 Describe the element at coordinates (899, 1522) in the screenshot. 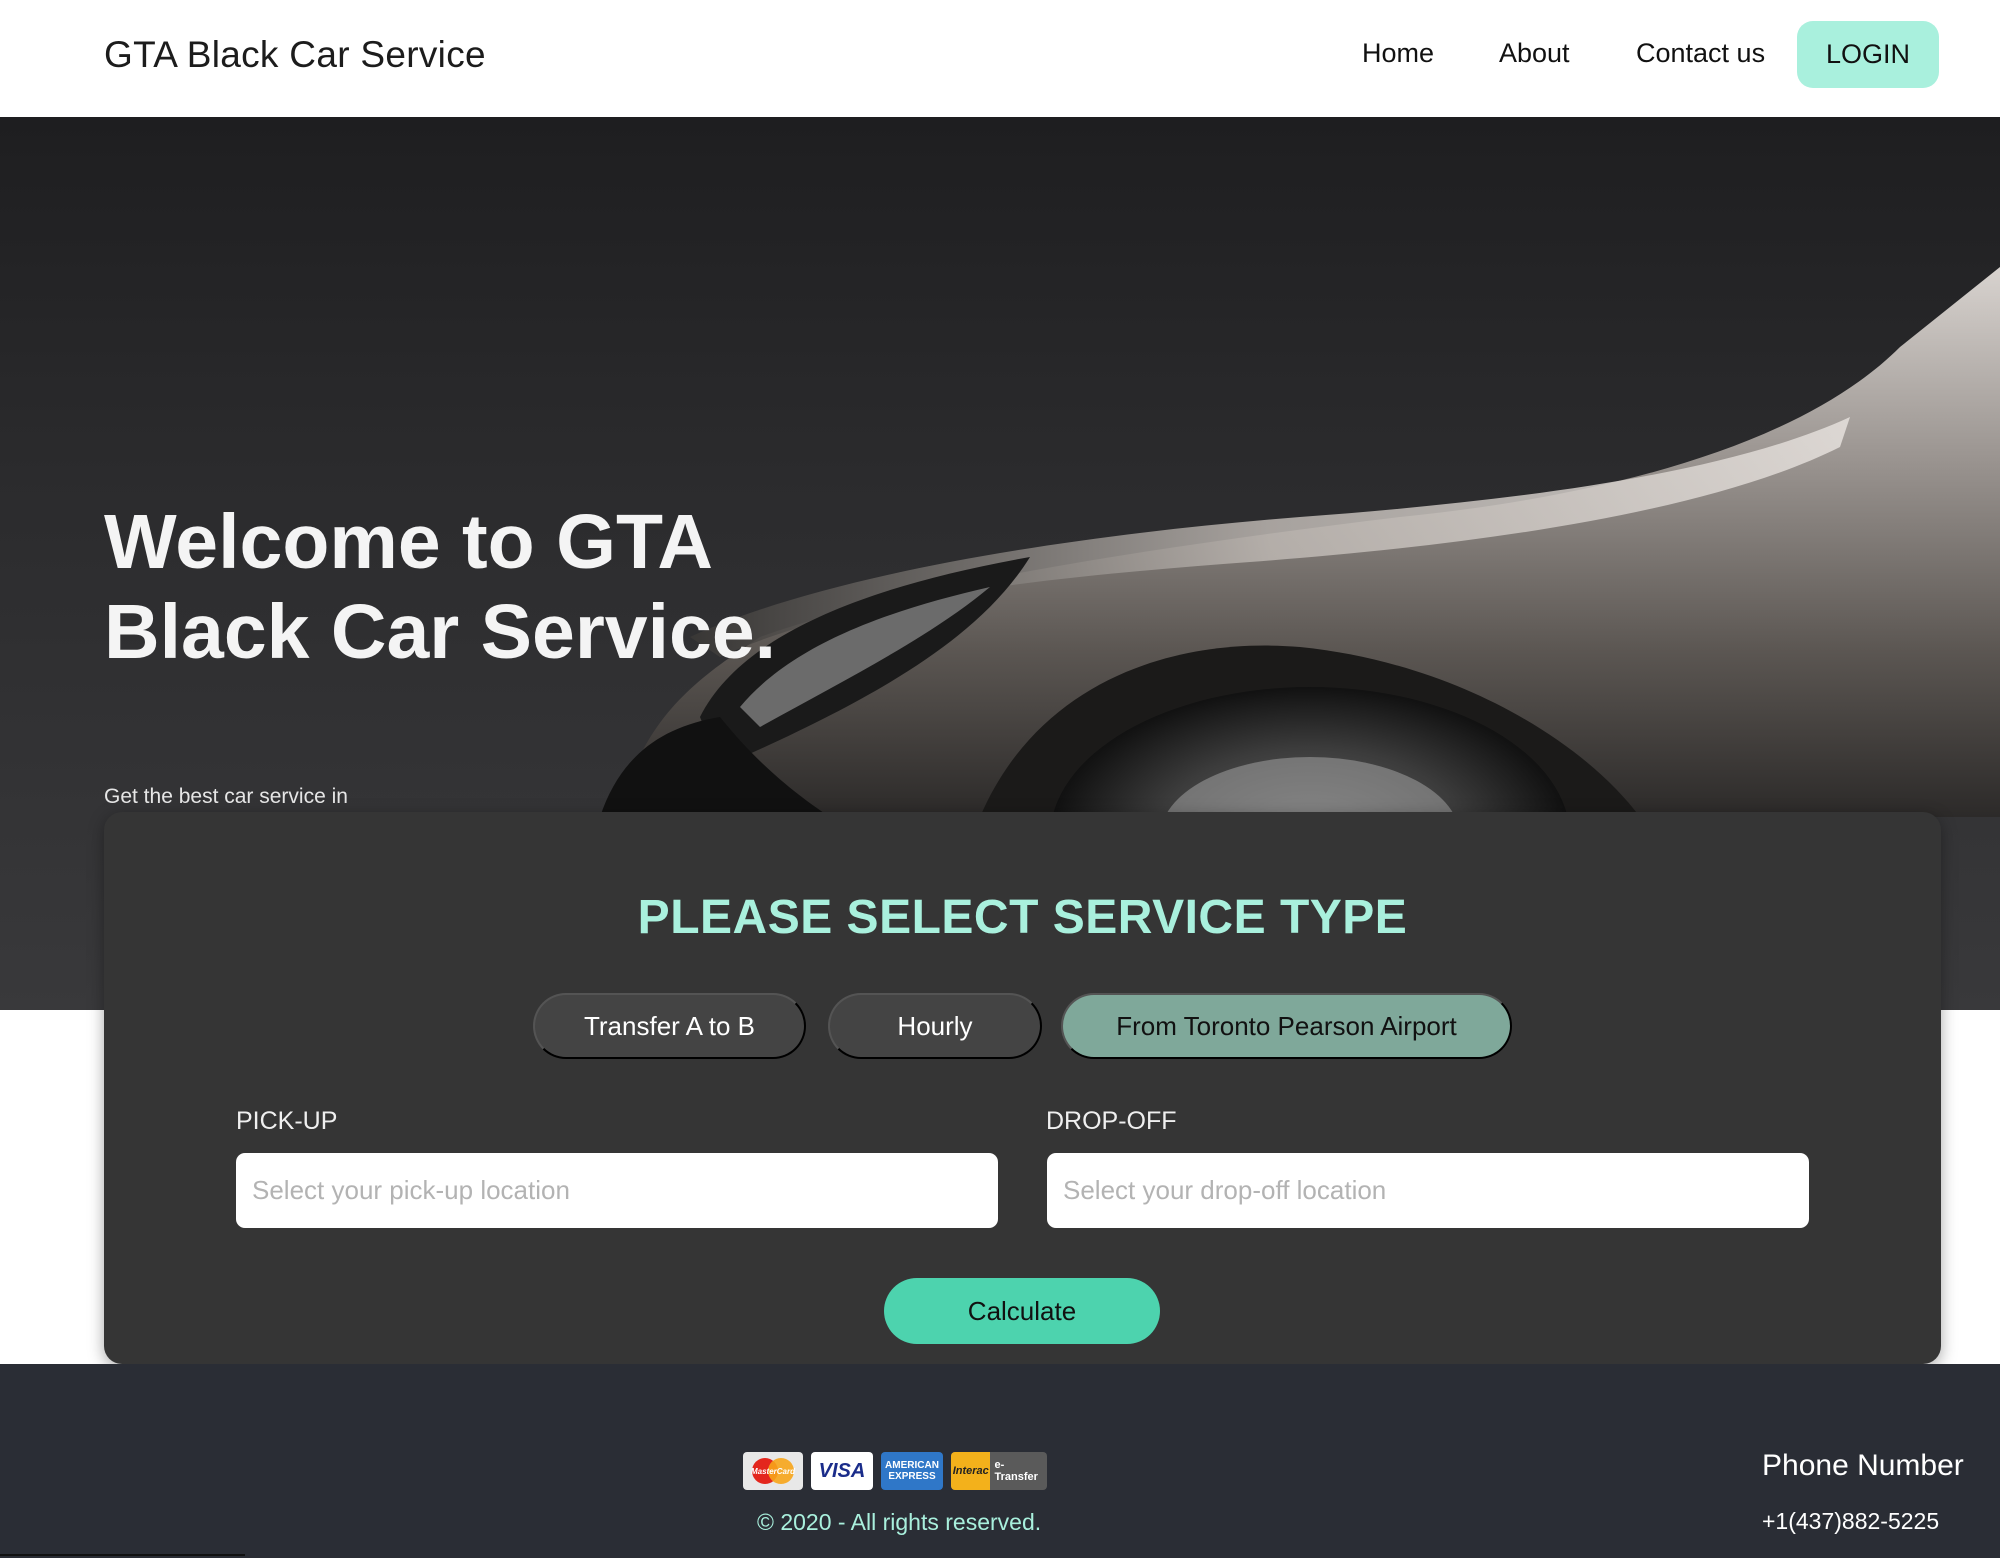

I see `copyright-text: © 2020 - All rights reserved.` at that location.